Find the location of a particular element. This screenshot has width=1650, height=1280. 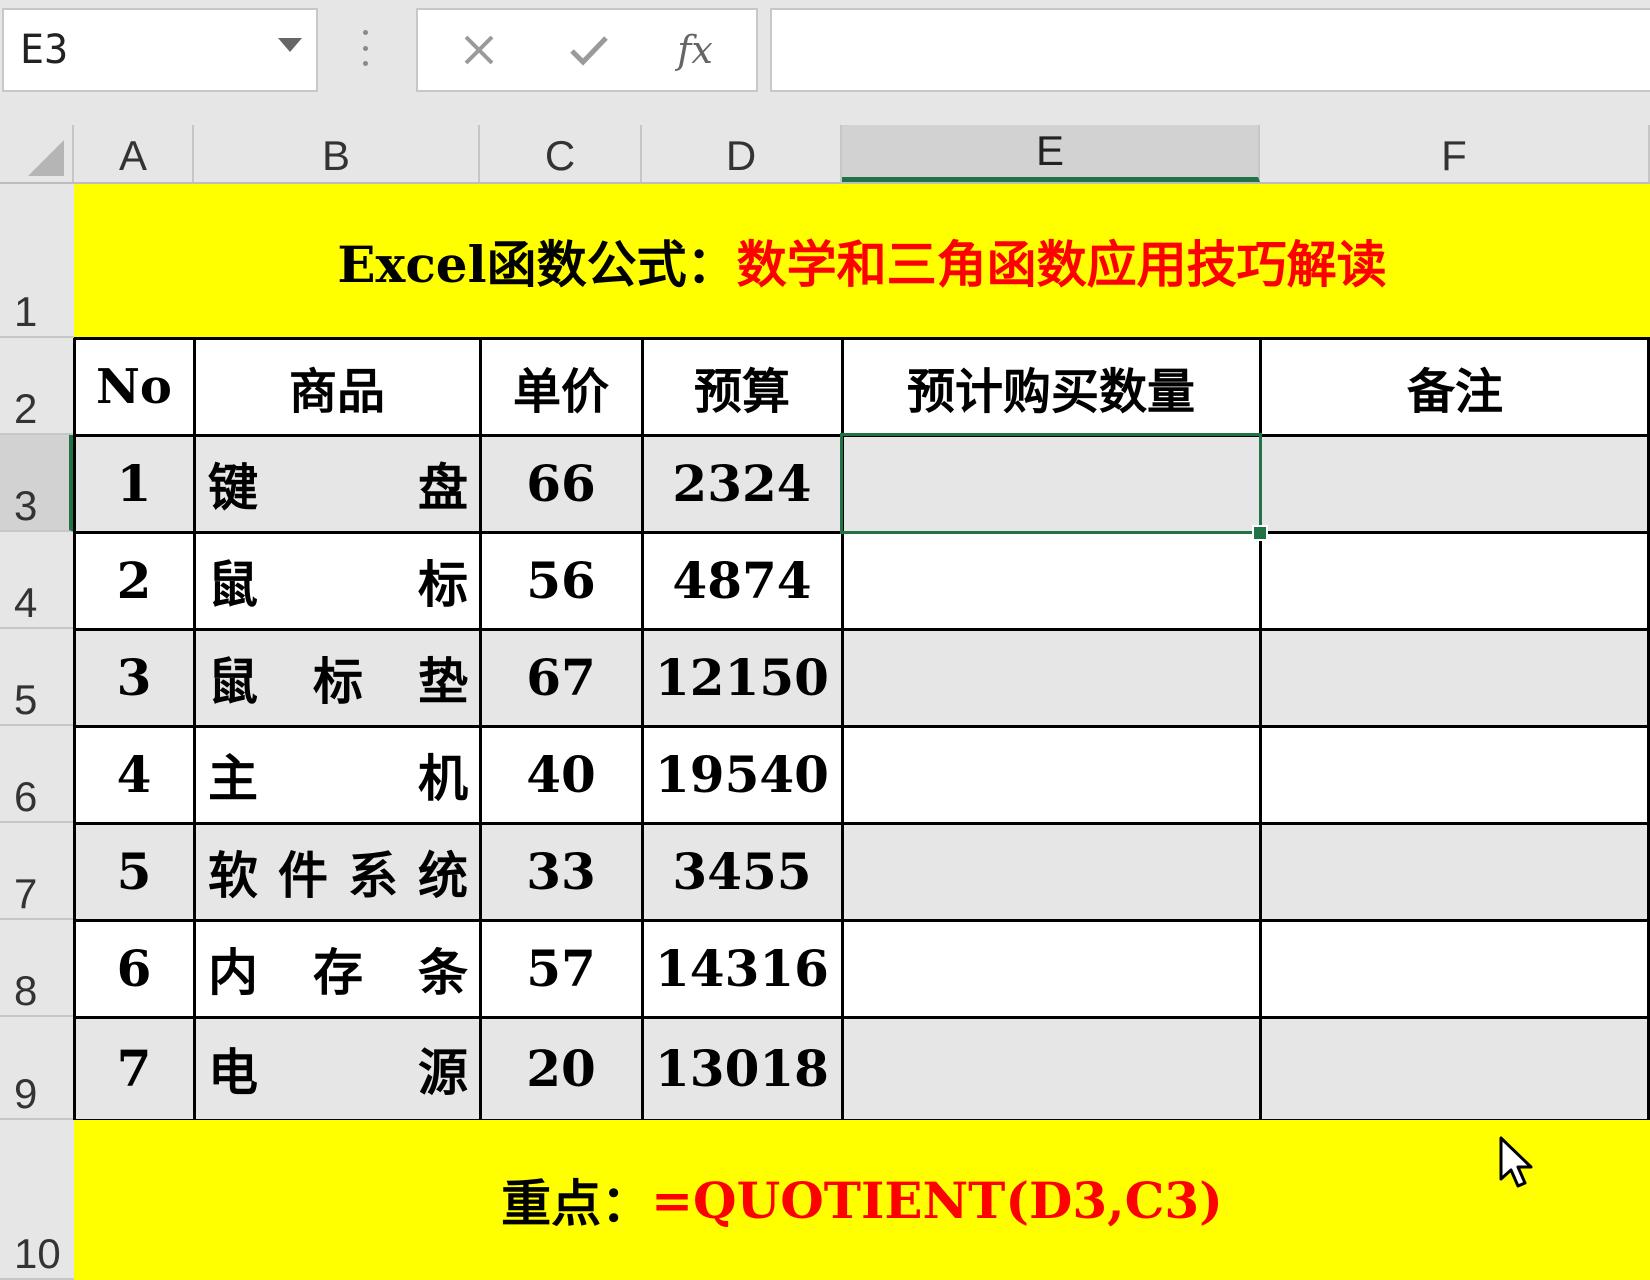

footer-label: 重点： is located at coordinates (576, 1203).